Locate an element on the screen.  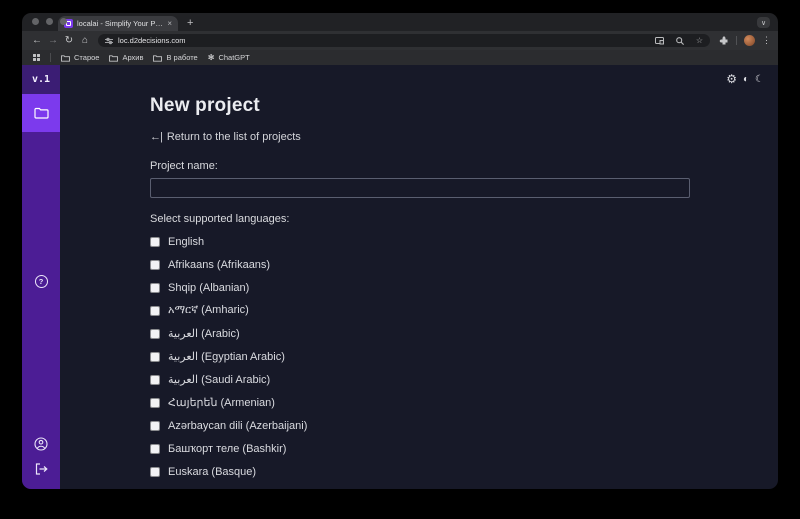
return-arrow-icon: ←| is located at coordinates (156, 137).